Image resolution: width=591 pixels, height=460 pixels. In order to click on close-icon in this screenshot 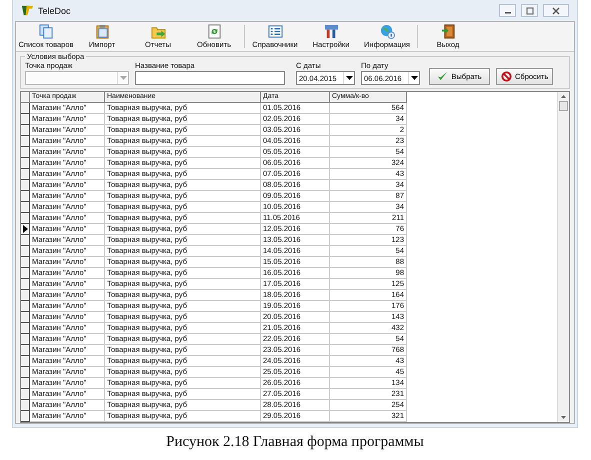, I will do `click(556, 11)`.